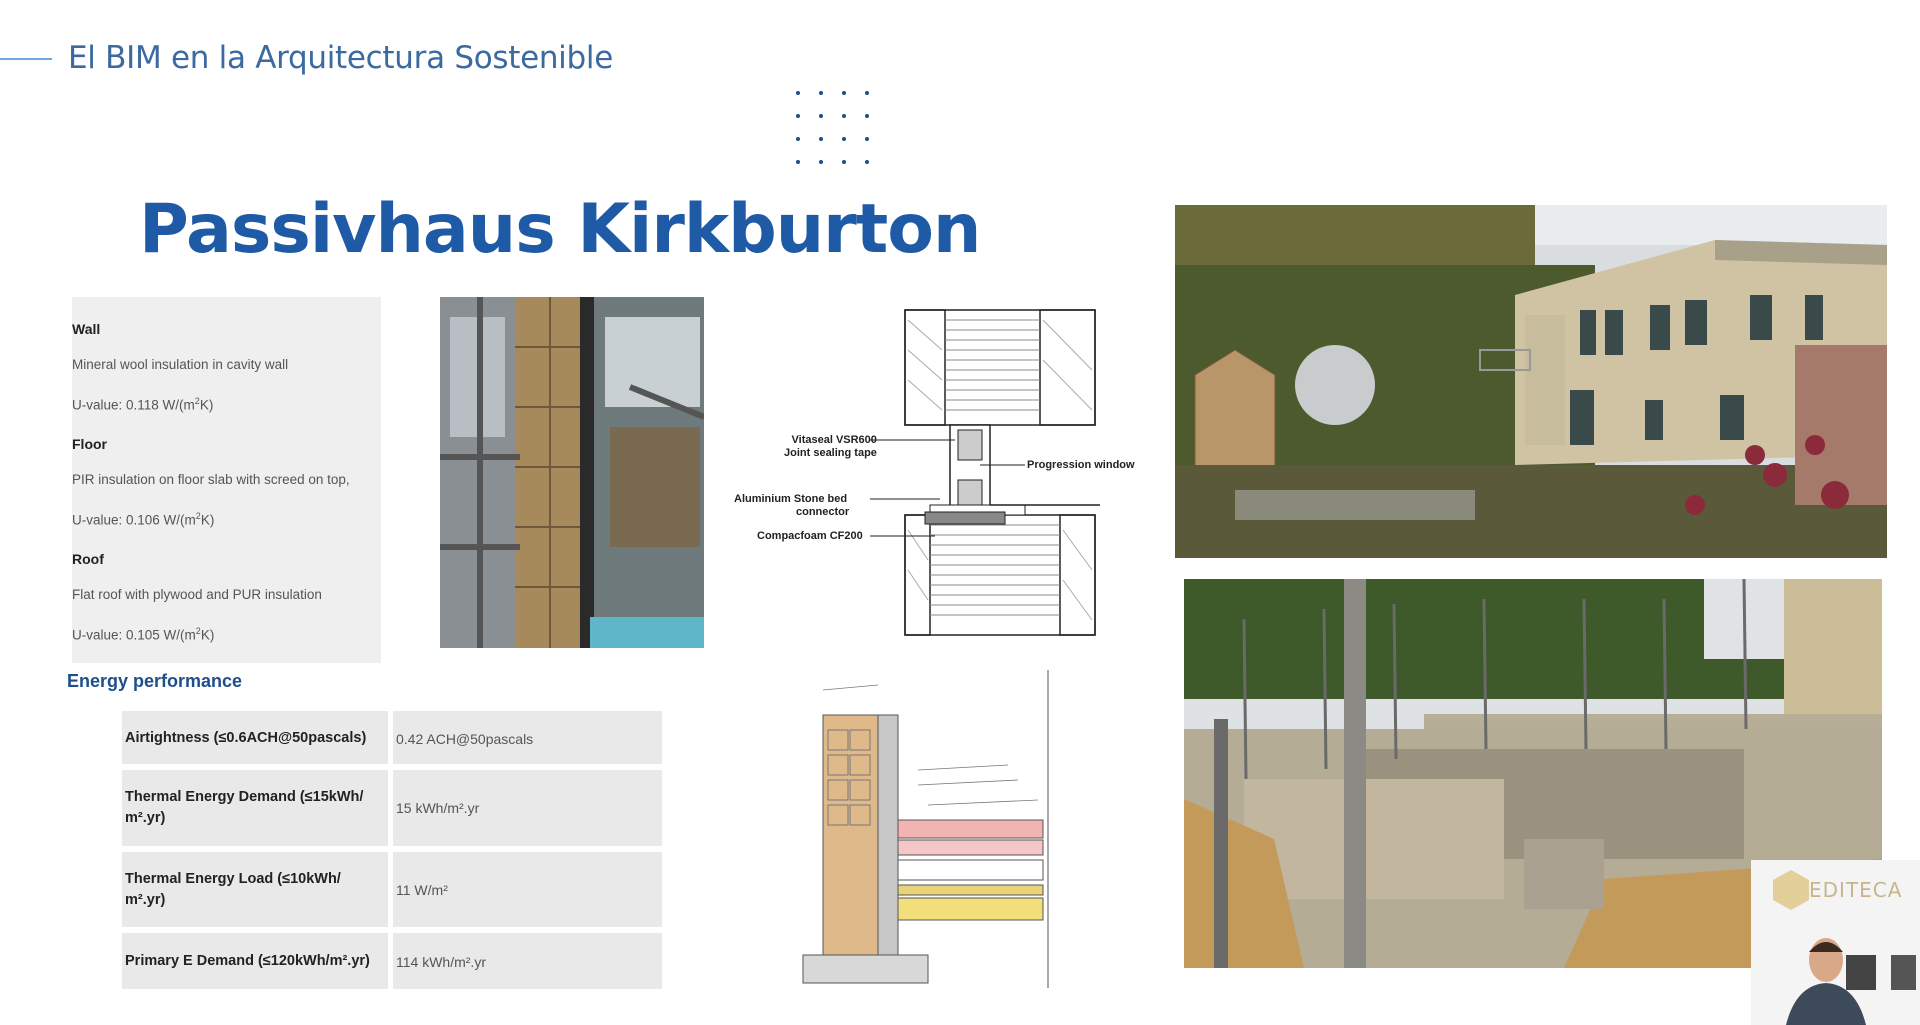 The width and height of the screenshot is (1920, 1025). Describe the element at coordinates (143, 404) in the screenshot. I see `wall-uvalue: U-value: 0.118 W/(m2K)` at that location.